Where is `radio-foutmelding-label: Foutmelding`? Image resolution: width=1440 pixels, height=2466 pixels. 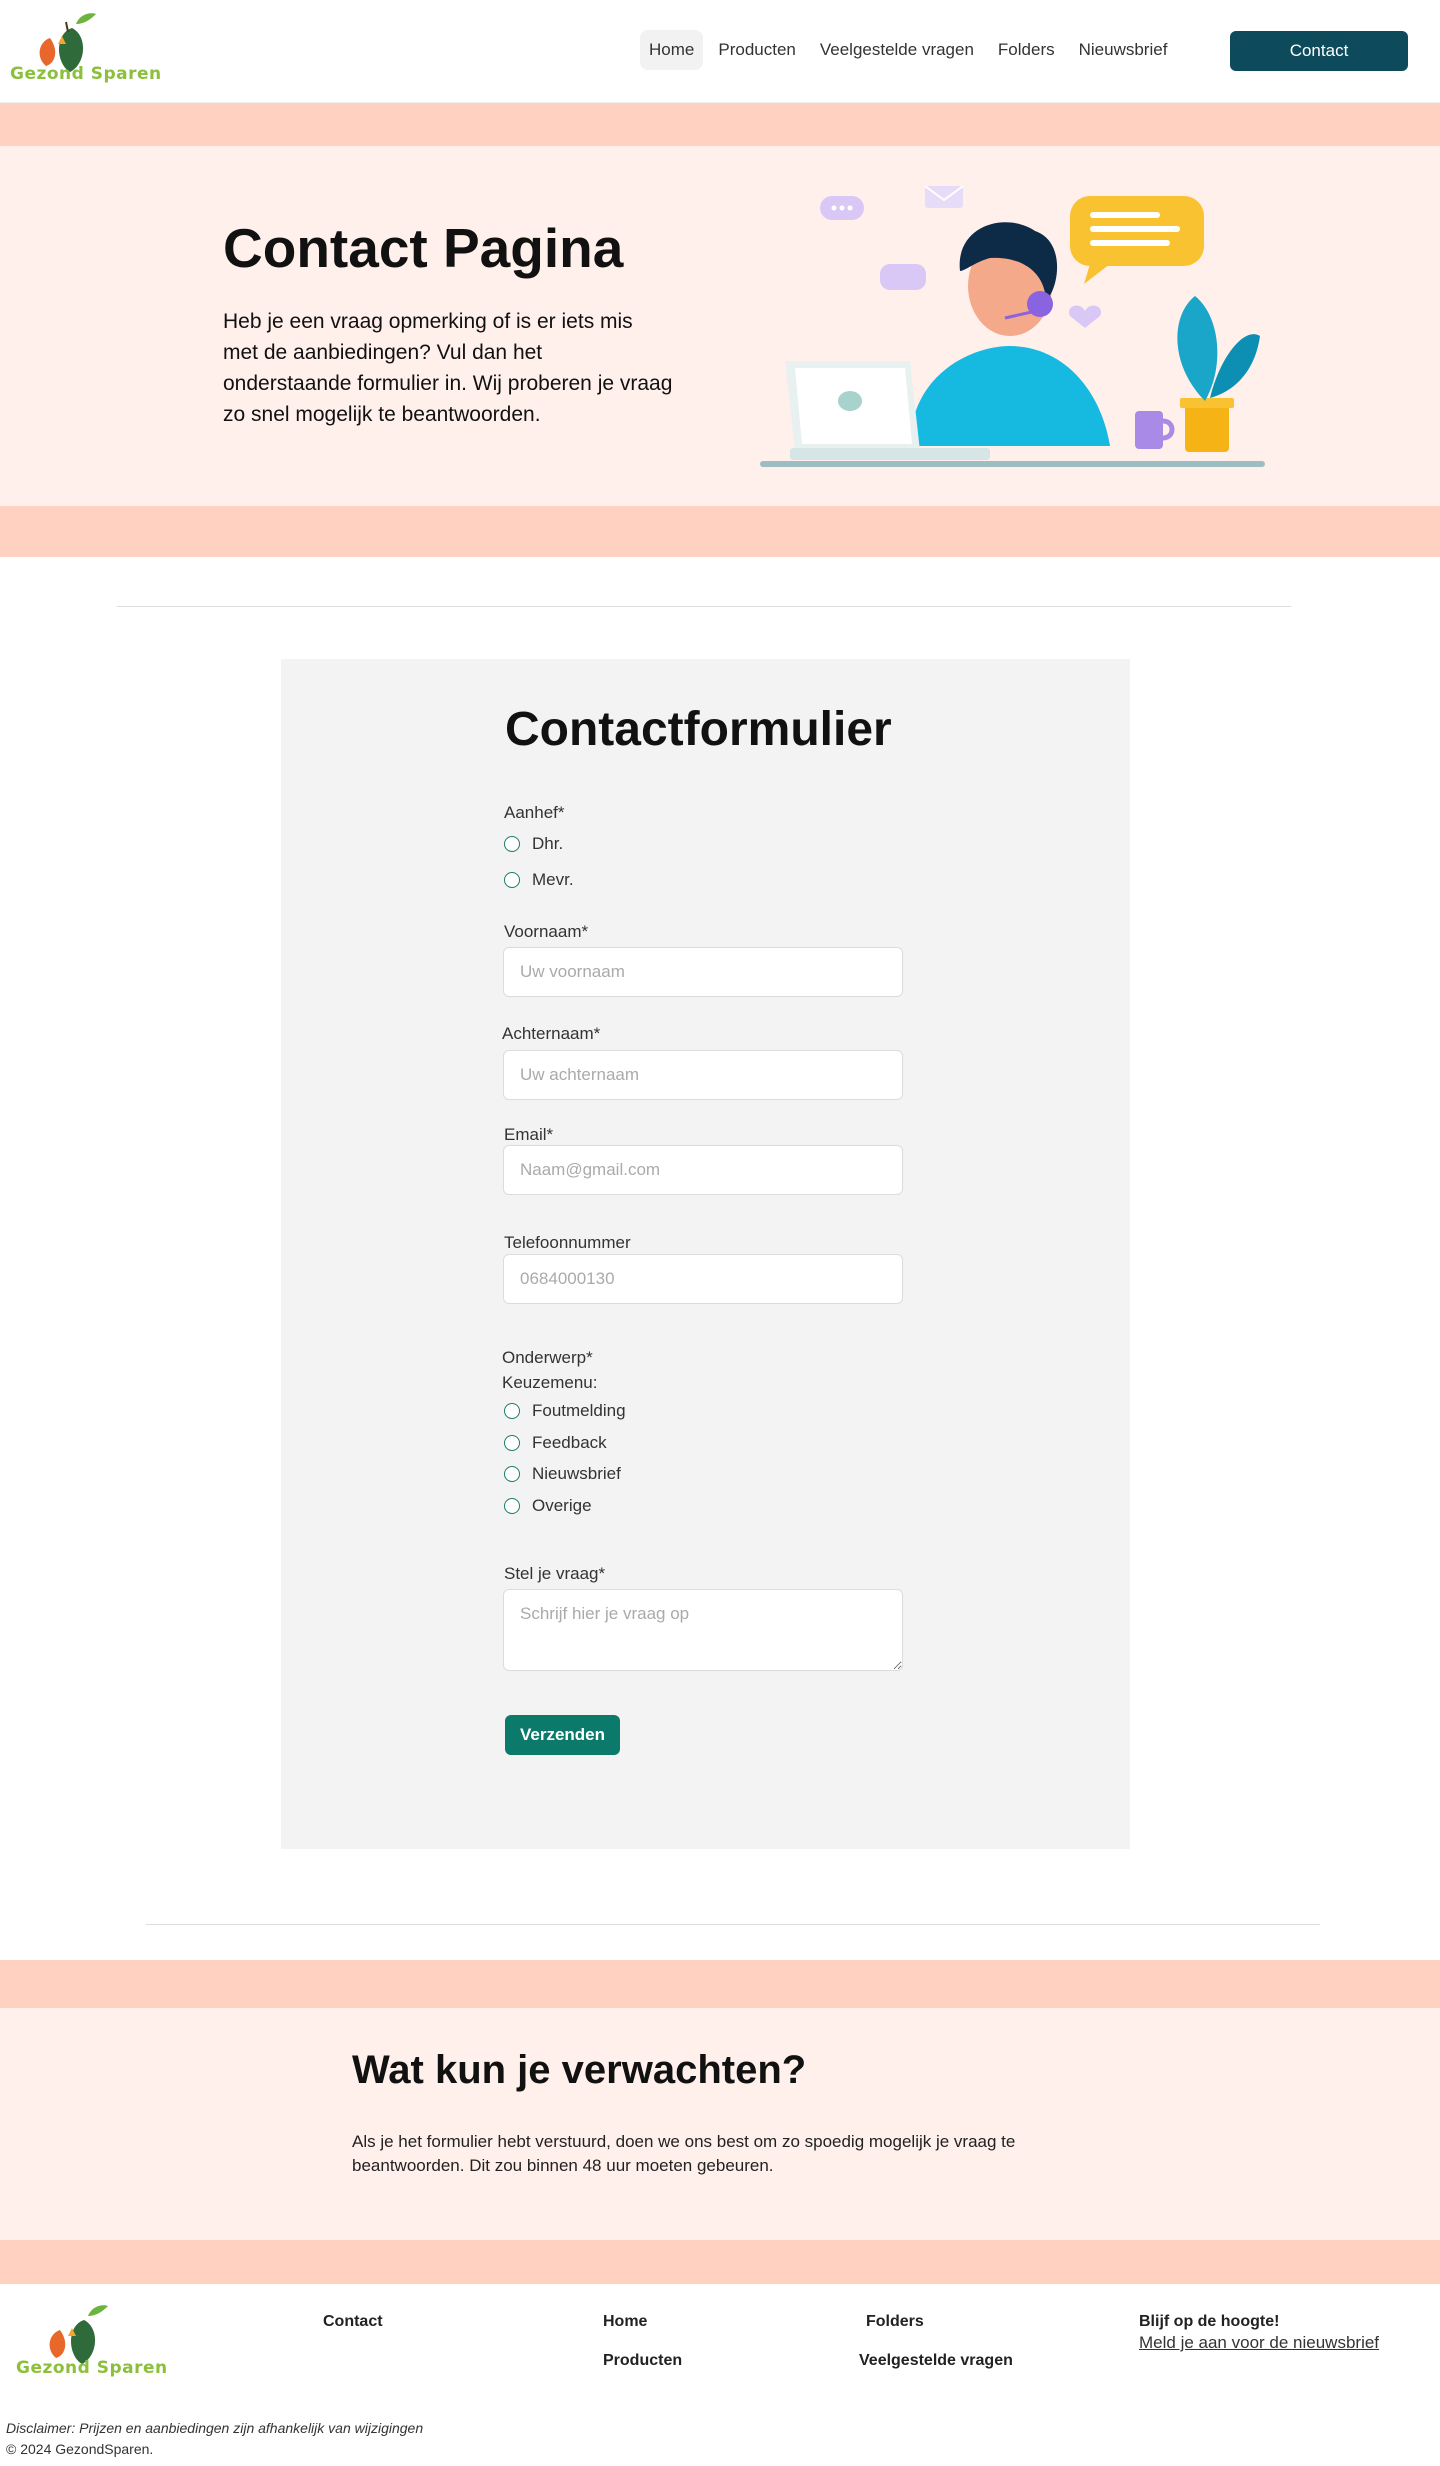 radio-foutmelding-label: Foutmelding is located at coordinates (579, 1410).